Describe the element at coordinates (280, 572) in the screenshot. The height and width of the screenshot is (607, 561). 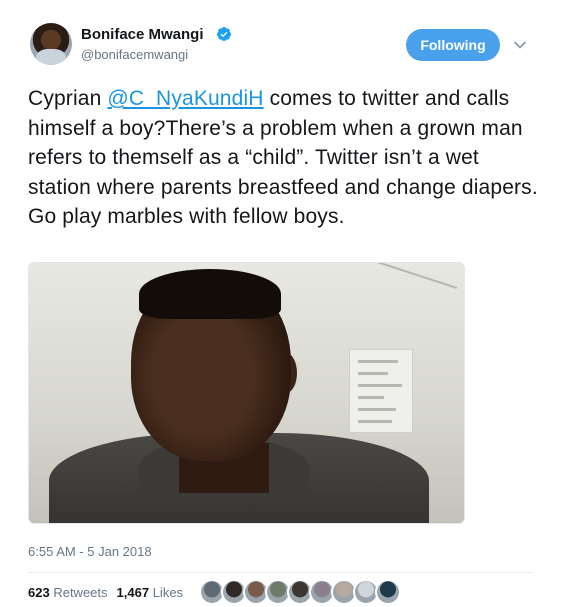
I see `divider` at that location.